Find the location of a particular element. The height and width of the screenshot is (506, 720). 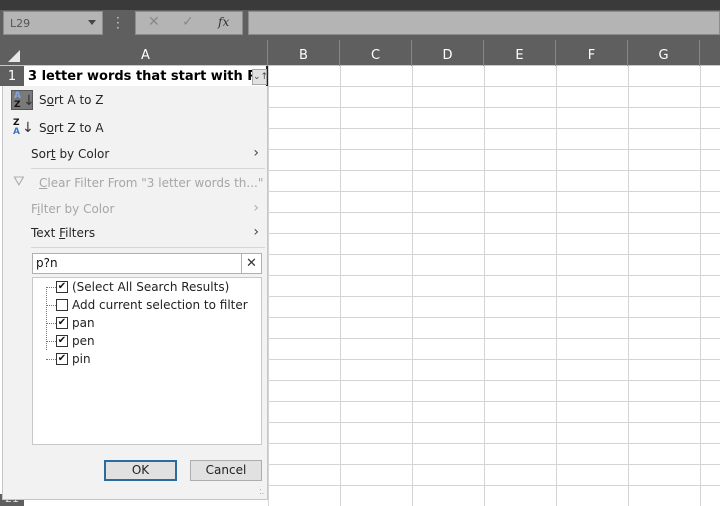

label-part: Text is located at coordinates (45, 233).